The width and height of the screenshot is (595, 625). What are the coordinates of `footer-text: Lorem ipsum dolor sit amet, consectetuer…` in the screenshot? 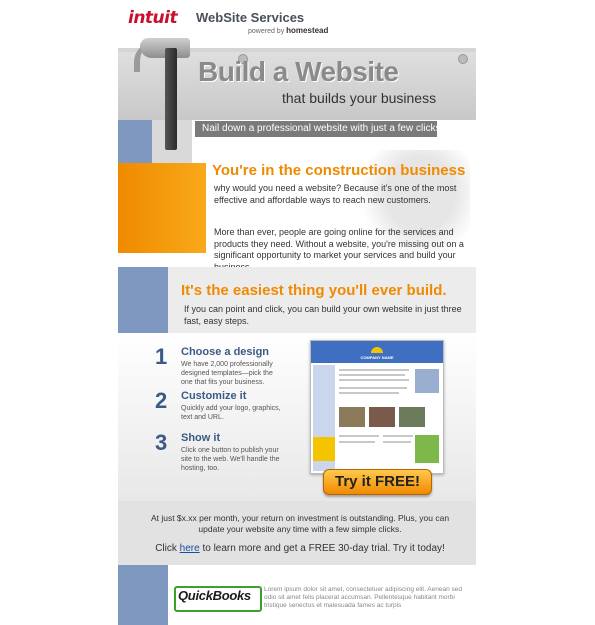 It's located at (363, 597).